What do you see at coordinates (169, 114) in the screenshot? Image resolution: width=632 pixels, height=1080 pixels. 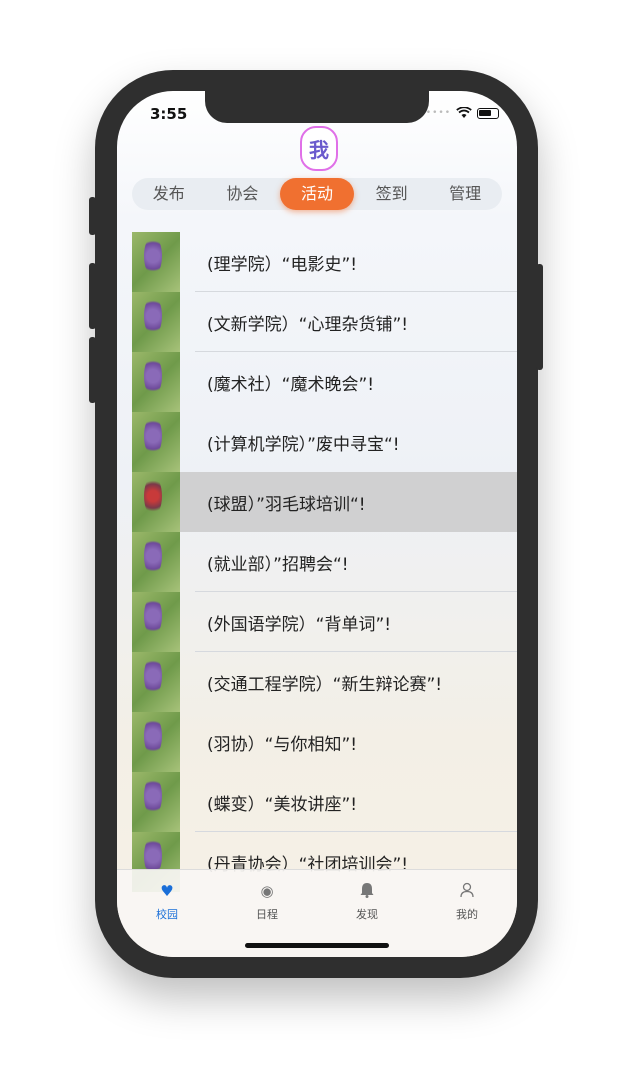 I see `status-time: 3:55` at bounding box center [169, 114].